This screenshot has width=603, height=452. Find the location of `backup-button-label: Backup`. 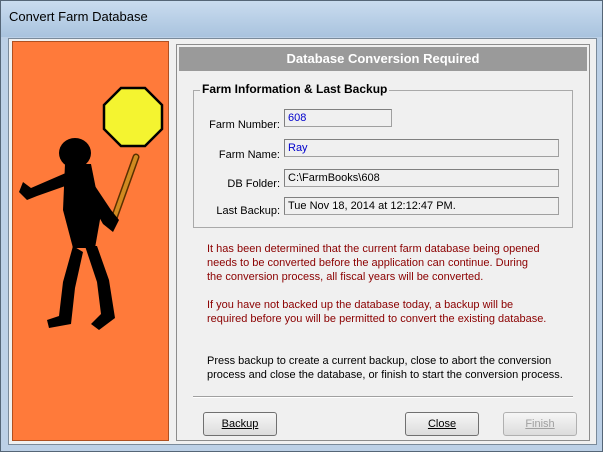

backup-button-label: Backup is located at coordinates (240, 424).